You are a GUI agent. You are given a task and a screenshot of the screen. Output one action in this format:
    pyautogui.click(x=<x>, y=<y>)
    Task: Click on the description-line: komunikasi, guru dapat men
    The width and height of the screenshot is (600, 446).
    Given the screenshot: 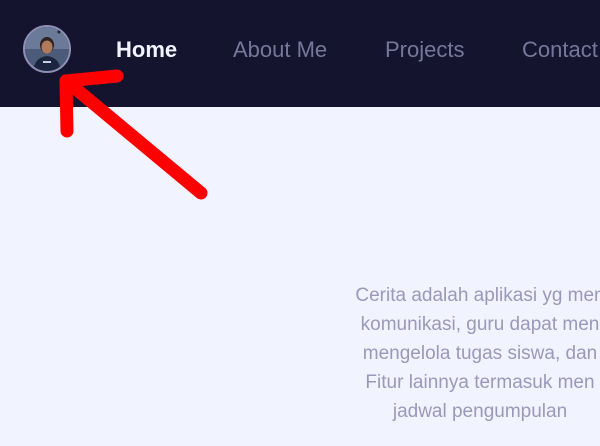 What is the action you would take?
    pyautogui.click(x=480, y=324)
    